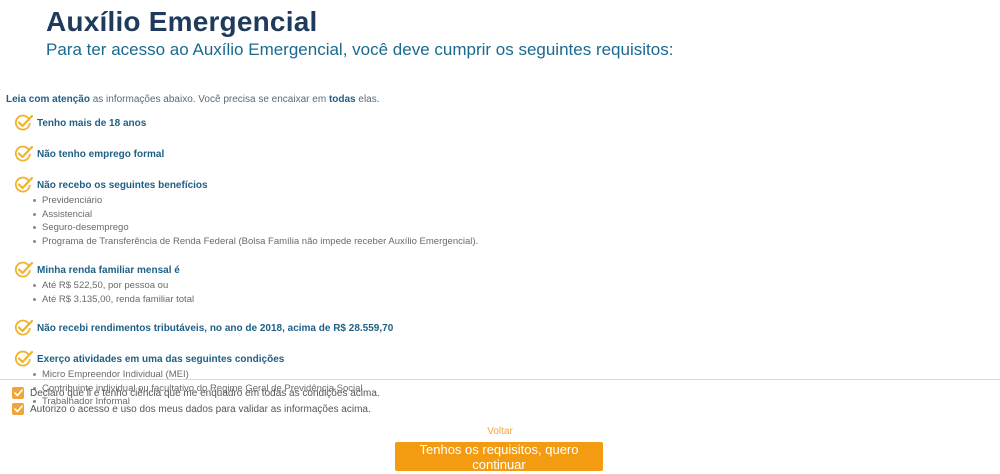 The width and height of the screenshot is (1000, 474). What do you see at coordinates (367, 99) in the screenshot?
I see `intro-text-2: elas.` at bounding box center [367, 99].